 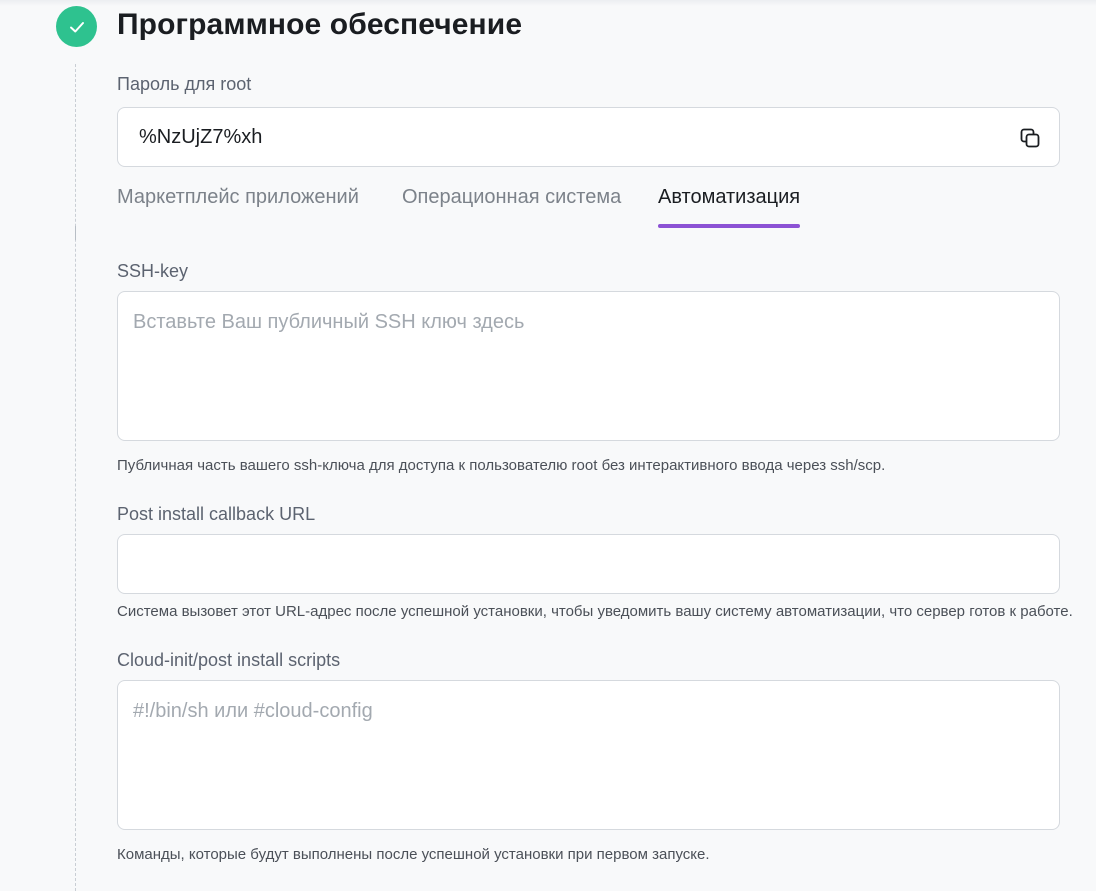 What do you see at coordinates (320, 24) in the screenshot?
I see `section-title: Программное обеспечение` at bounding box center [320, 24].